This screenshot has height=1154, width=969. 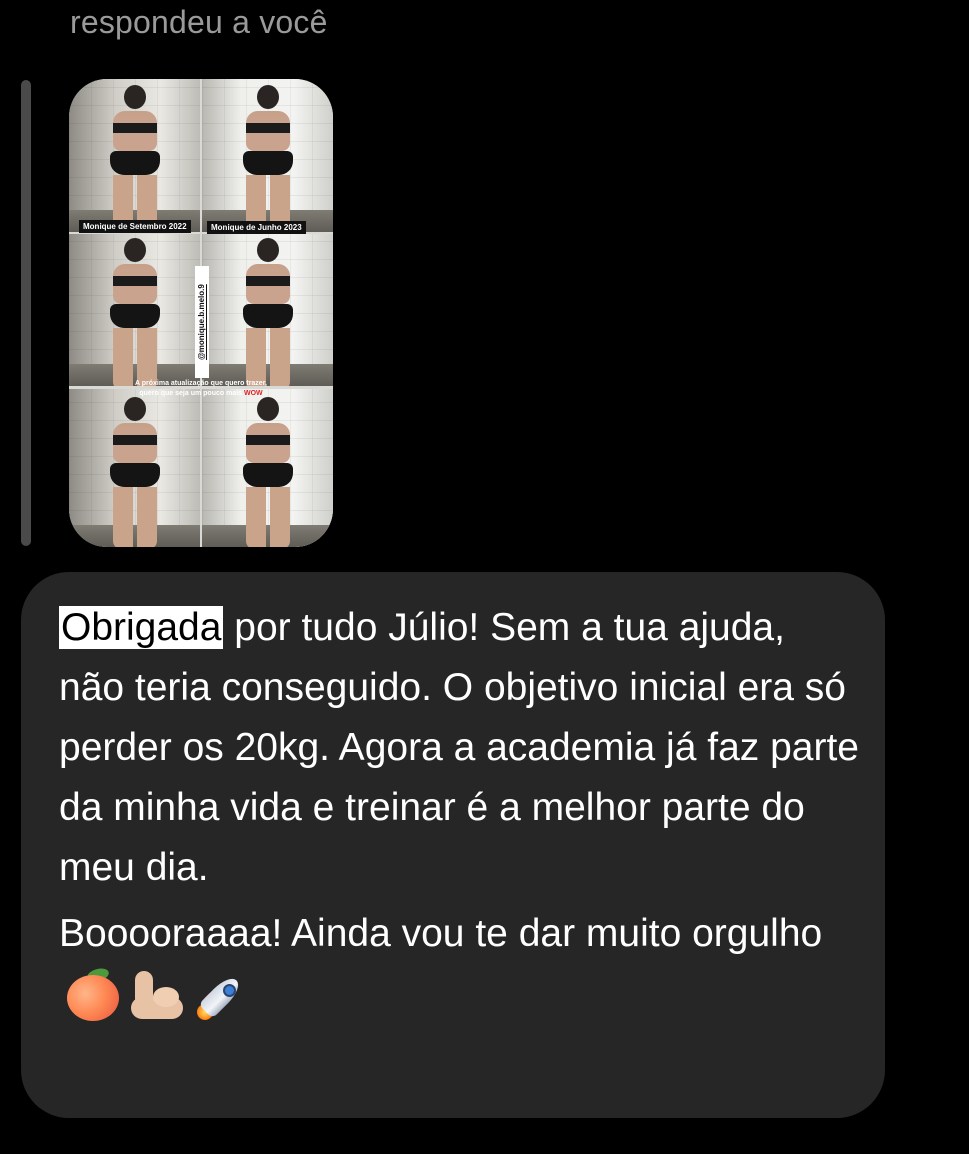 What do you see at coordinates (201, 155) in the screenshot?
I see `story-row-front` at bounding box center [201, 155].